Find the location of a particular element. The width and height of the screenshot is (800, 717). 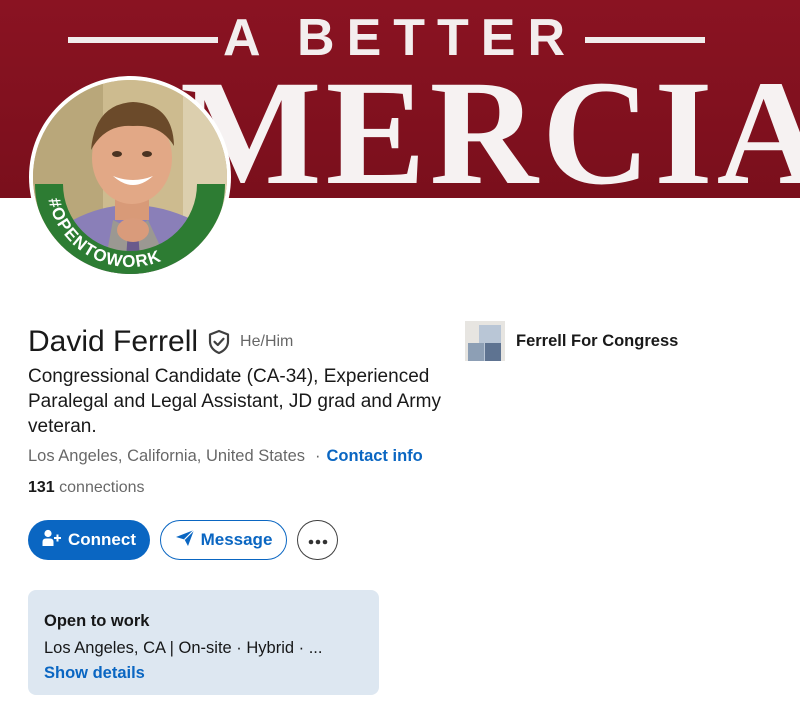

connections-count: 131 connections is located at coordinates (86, 488).